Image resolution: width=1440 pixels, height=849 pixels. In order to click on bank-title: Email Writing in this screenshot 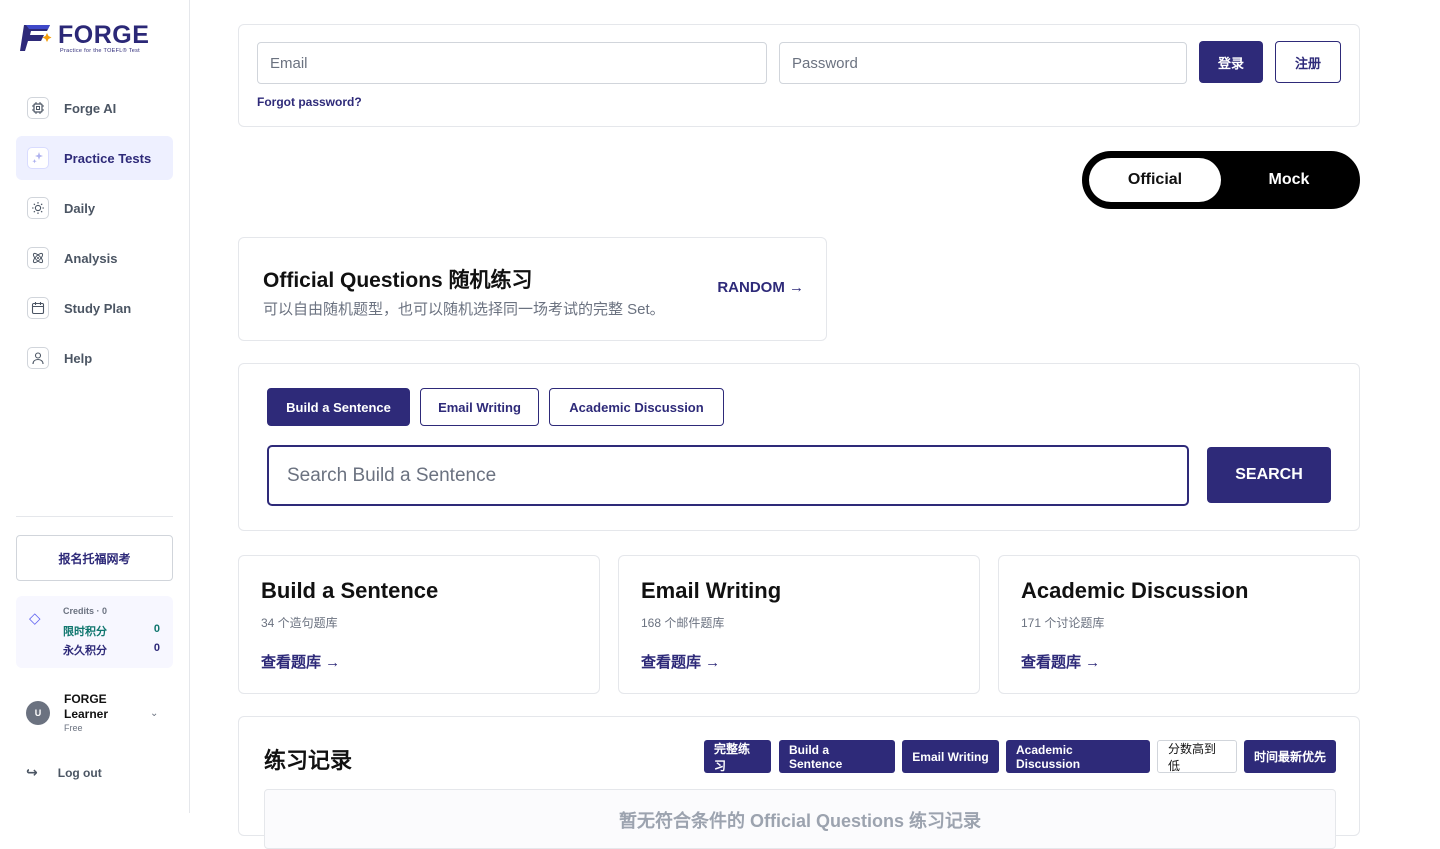, I will do `click(711, 590)`.